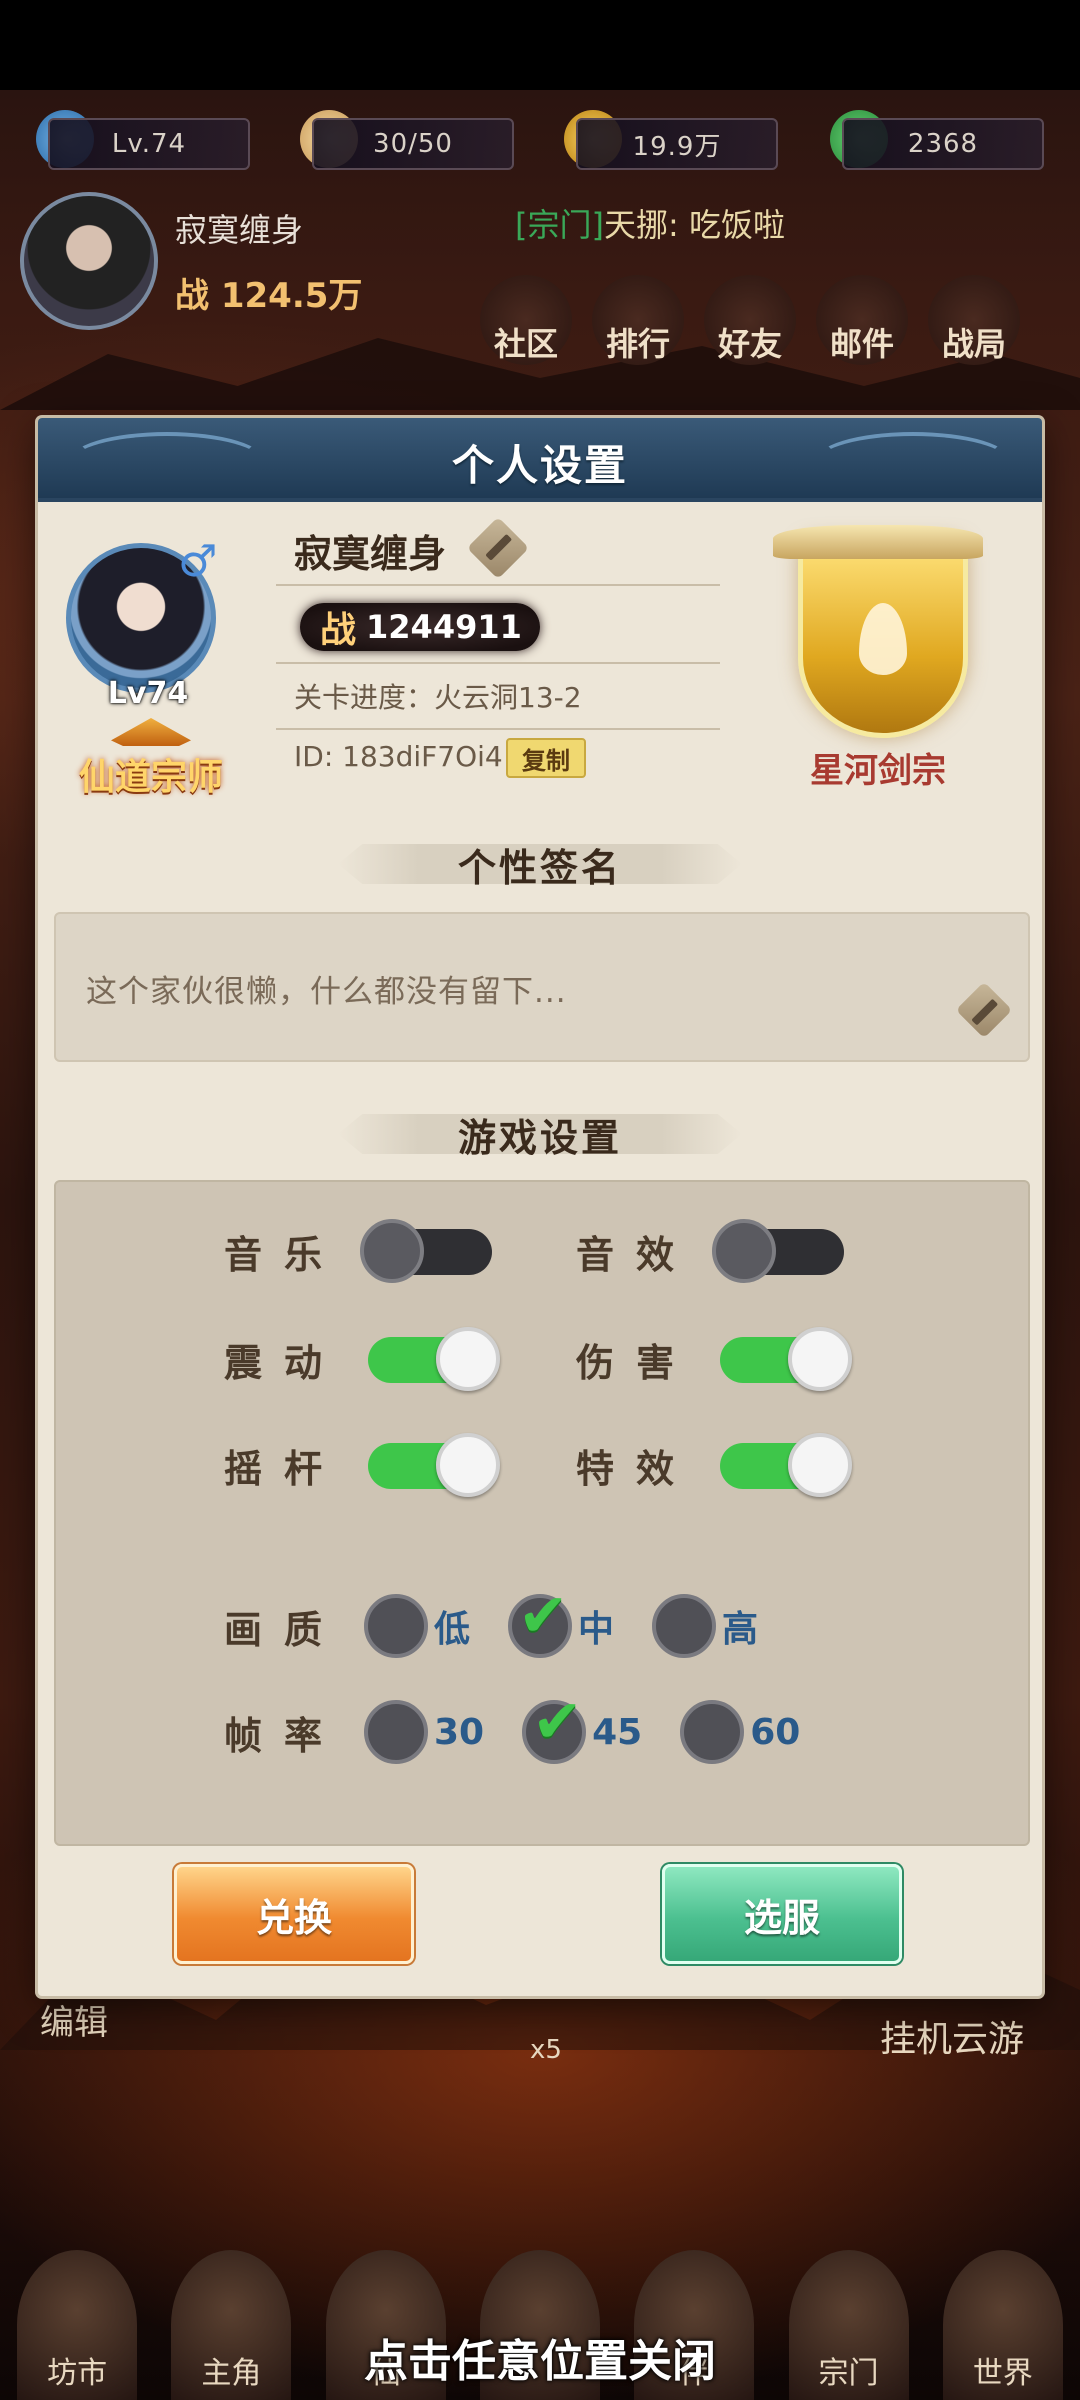  I want to click on edit-formation-label: 编辑, so click(74, 2019).